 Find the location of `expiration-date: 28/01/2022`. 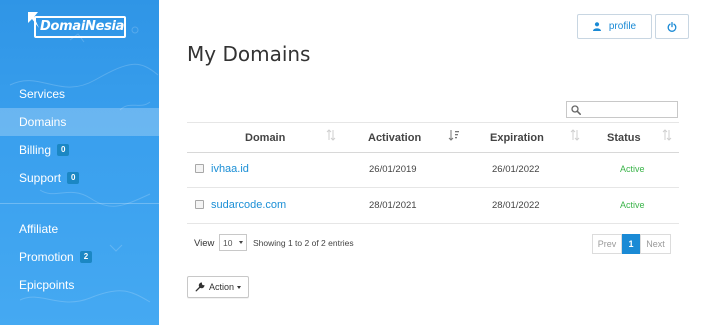

expiration-date: 28/01/2022 is located at coordinates (516, 205).